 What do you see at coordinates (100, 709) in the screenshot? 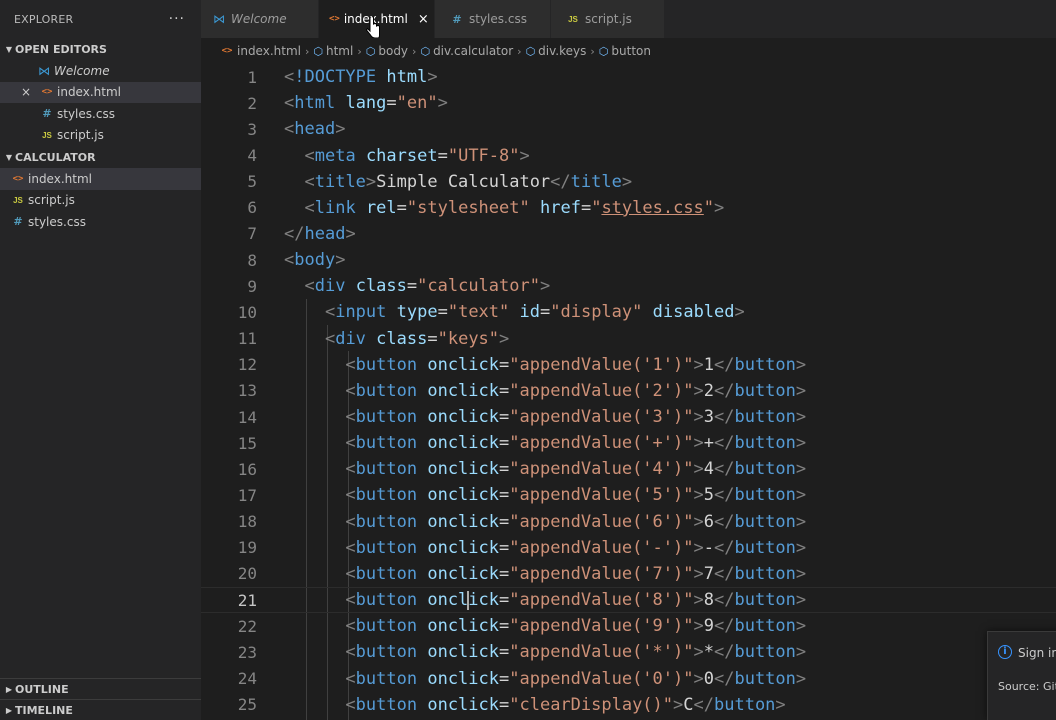
I see `timeline-section: ▶ TIMELINE` at bounding box center [100, 709].